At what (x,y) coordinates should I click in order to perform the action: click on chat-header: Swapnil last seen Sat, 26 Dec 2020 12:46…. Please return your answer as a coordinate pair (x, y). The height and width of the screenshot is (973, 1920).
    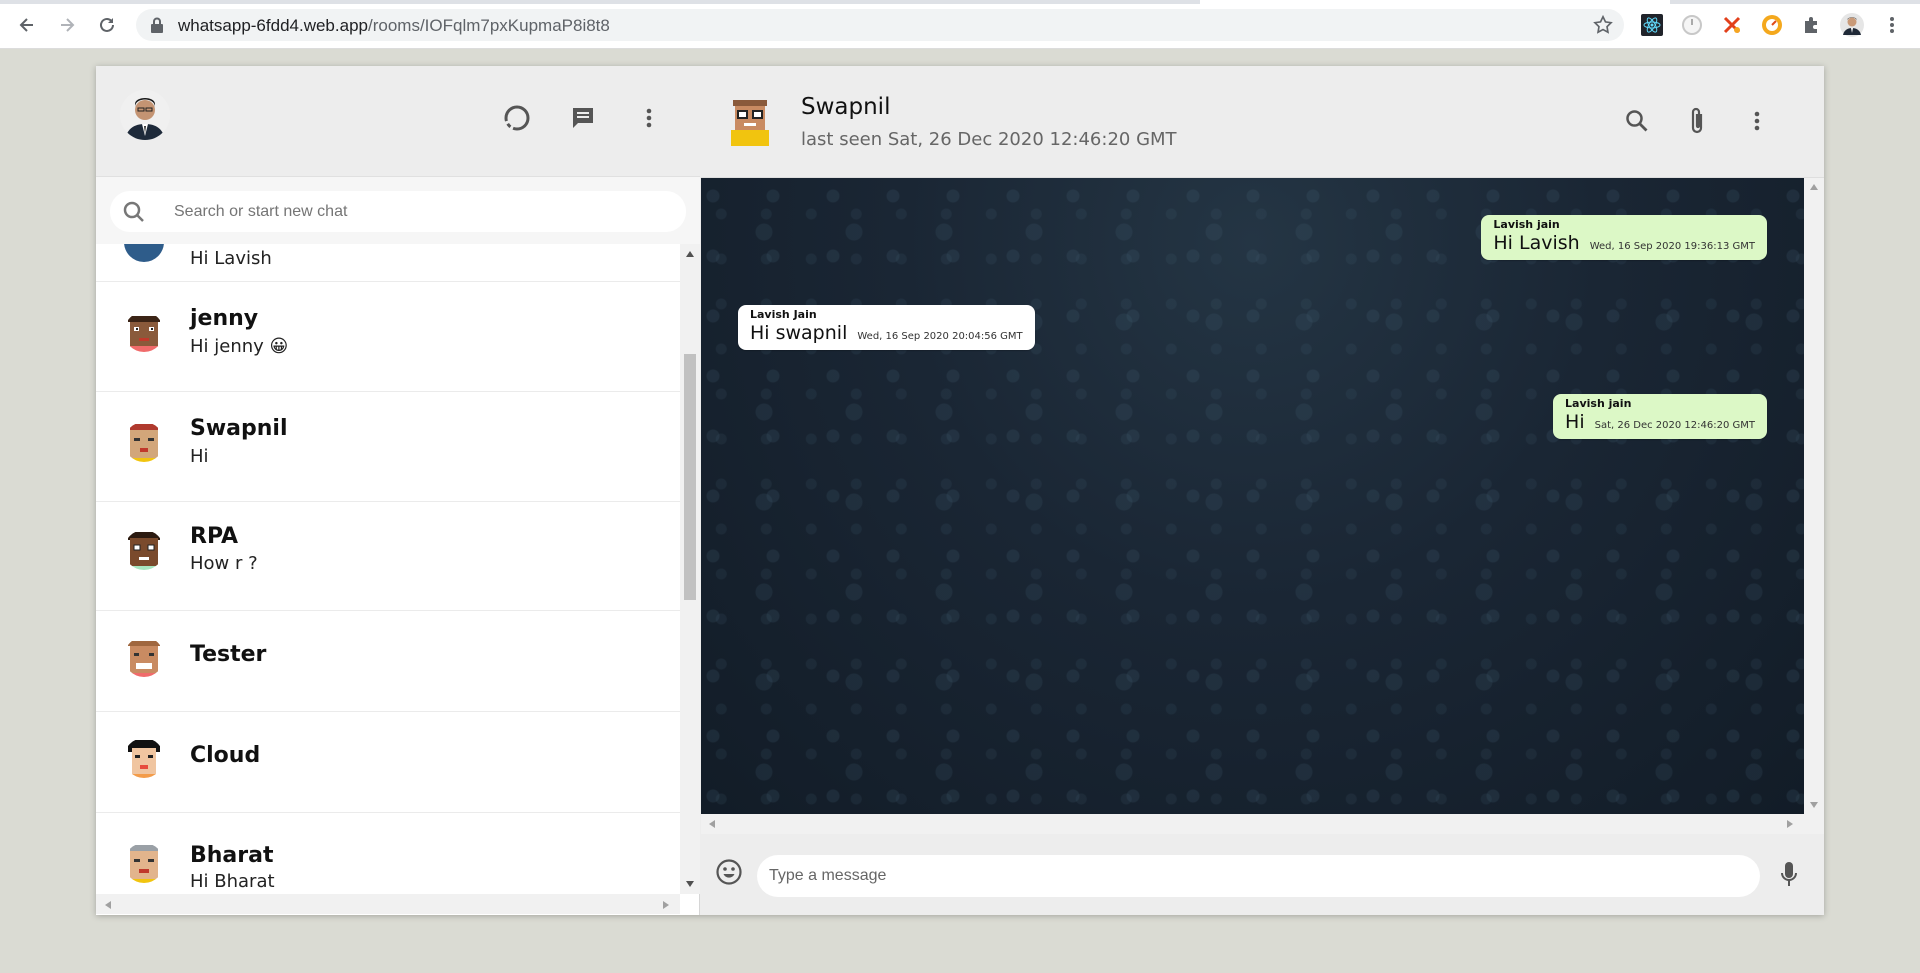
    Looking at the image, I should click on (1262, 122).